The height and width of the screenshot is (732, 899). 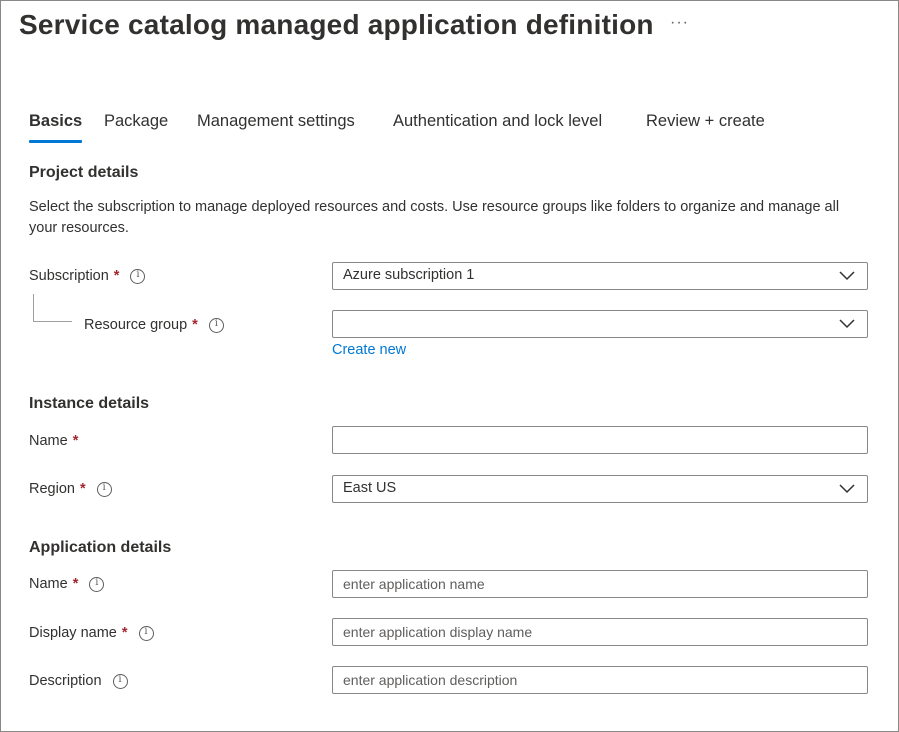 What do you see at coordinates (56, 127) in the screenshot?
I see `tab-basics: Basics` at bounding box center [56, 127].